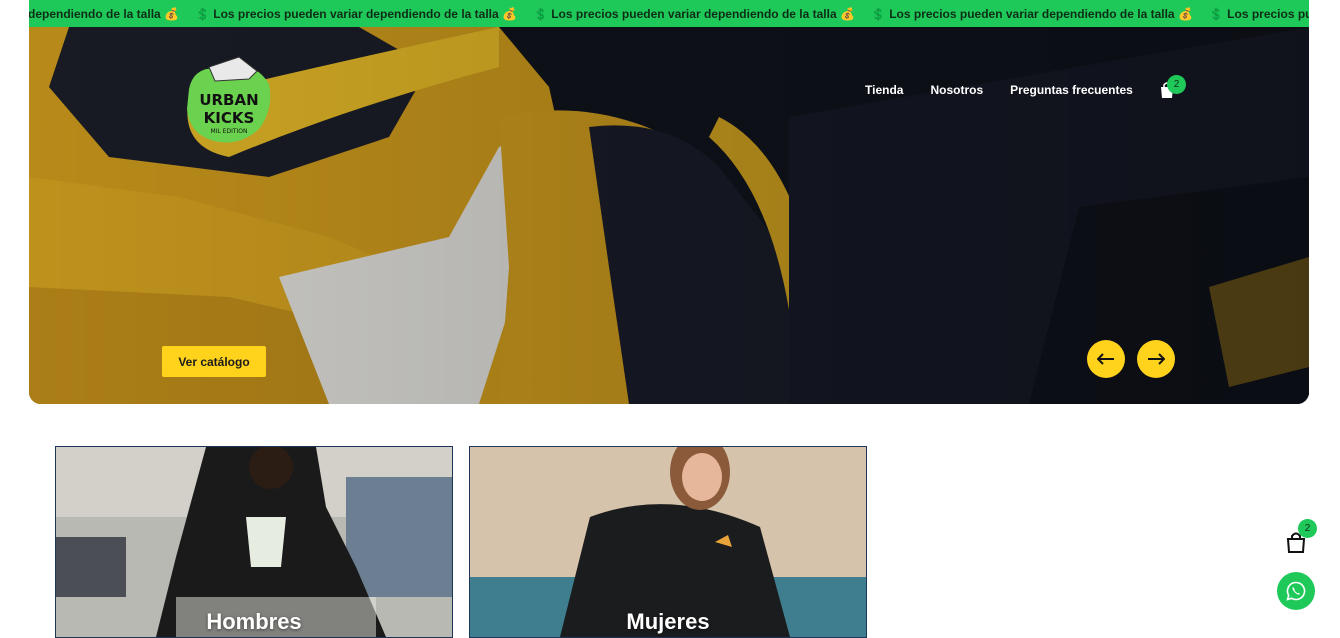 Image resolution: width=1340 pixels, height=638 pixels. Describe the element at coordinates (668, 542) in the screenshot. I see `category-card-mujeres: Mujeres` at that location.